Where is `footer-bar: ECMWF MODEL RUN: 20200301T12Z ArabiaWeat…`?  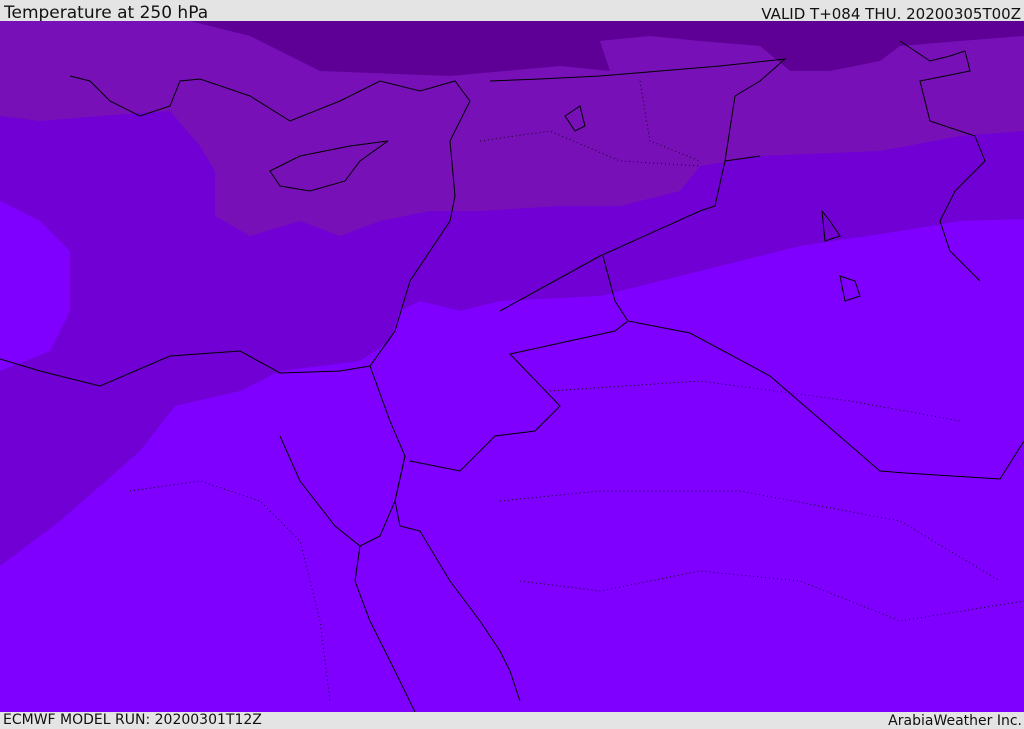
footer-bar: ECMWF MODEL RUN: 20200301T12Z ArabiaWeat… is located at coordinates (512, 720).